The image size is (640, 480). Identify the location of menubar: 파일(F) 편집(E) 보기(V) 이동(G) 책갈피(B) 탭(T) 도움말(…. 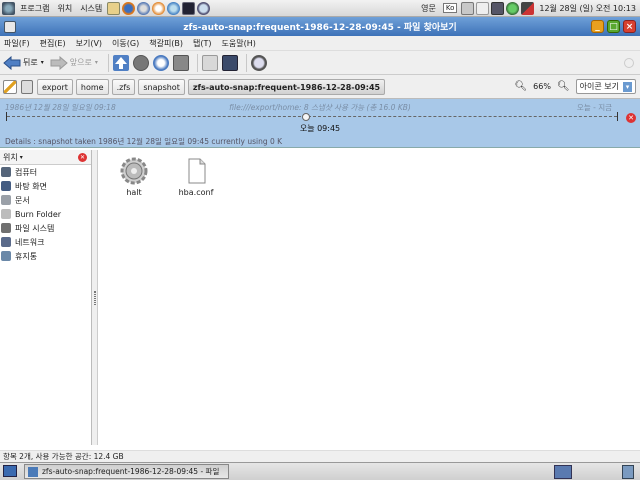
(320, 43).